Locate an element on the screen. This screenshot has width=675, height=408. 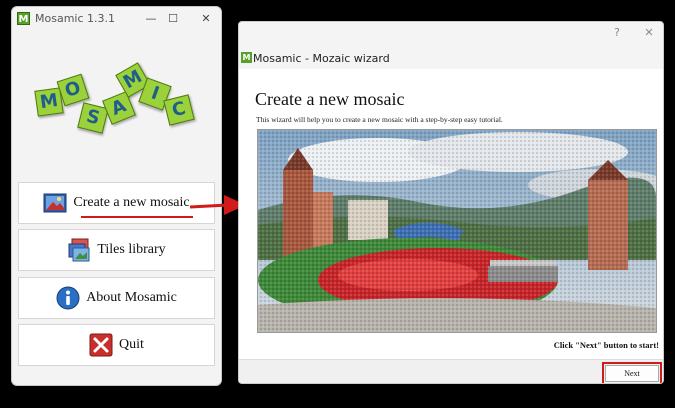
tiles-library-label: Tiles library is located at coordinates (131, 249).